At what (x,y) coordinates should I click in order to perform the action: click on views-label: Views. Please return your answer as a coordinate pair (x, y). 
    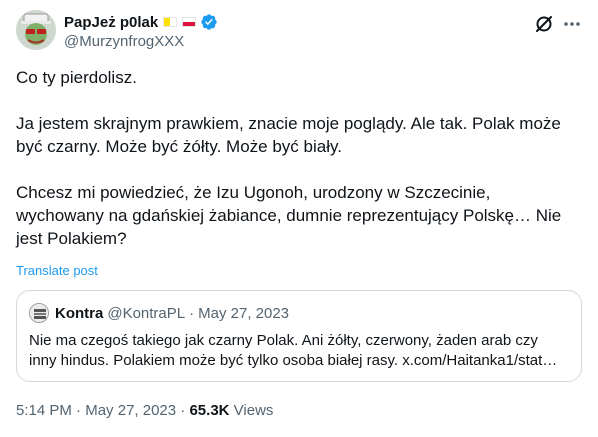
    Looking at the image, I should click on (253, 410).